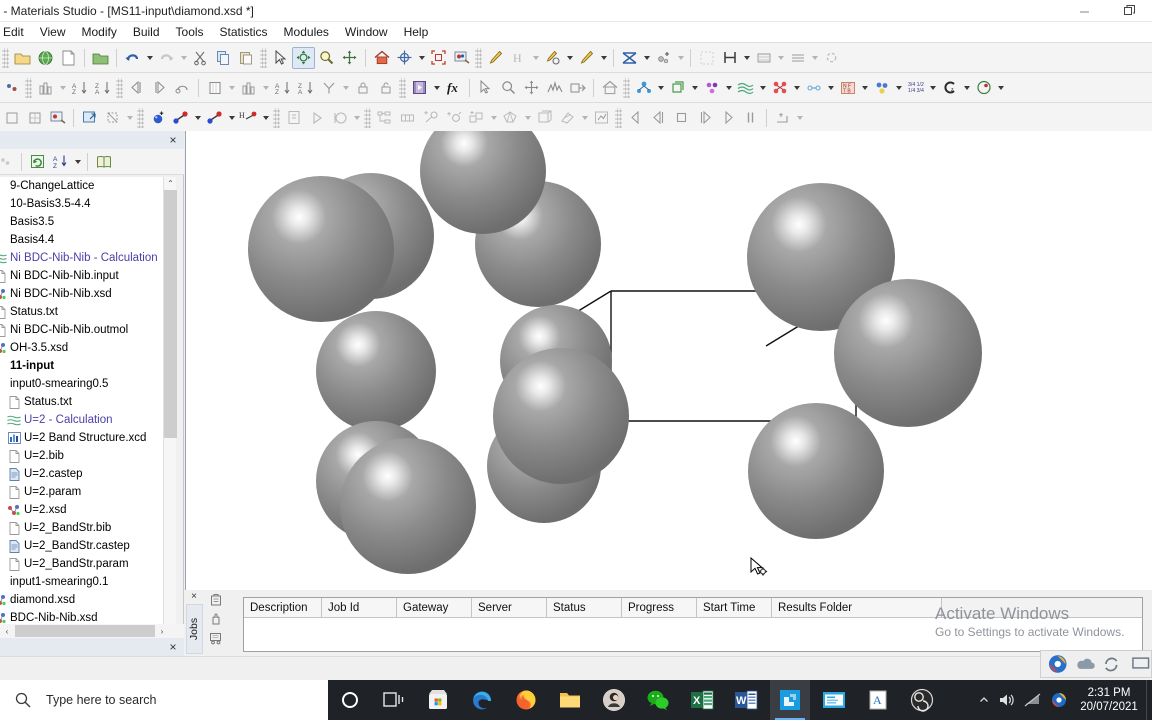 The image size is (1152, 720). I want to click on tree-item: Basis3.5, so click(86, 222).